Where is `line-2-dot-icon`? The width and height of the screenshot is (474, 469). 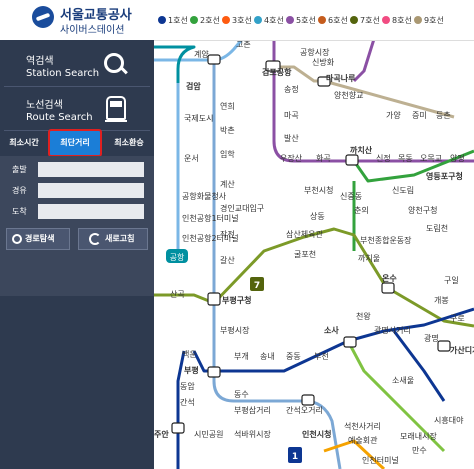
line-2-dot-icon is located at coordinates (194, 20).